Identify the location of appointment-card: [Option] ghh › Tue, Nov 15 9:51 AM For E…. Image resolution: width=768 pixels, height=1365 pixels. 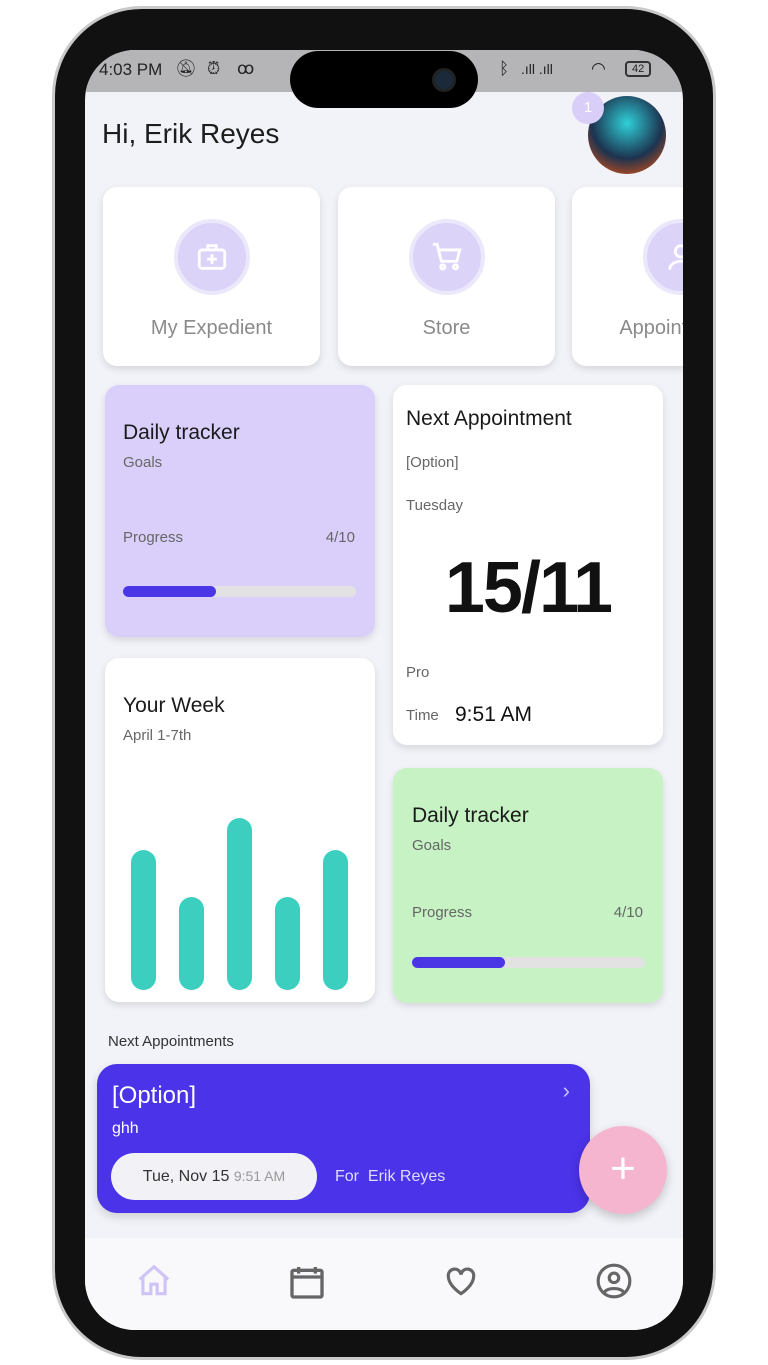
(343, 1138).